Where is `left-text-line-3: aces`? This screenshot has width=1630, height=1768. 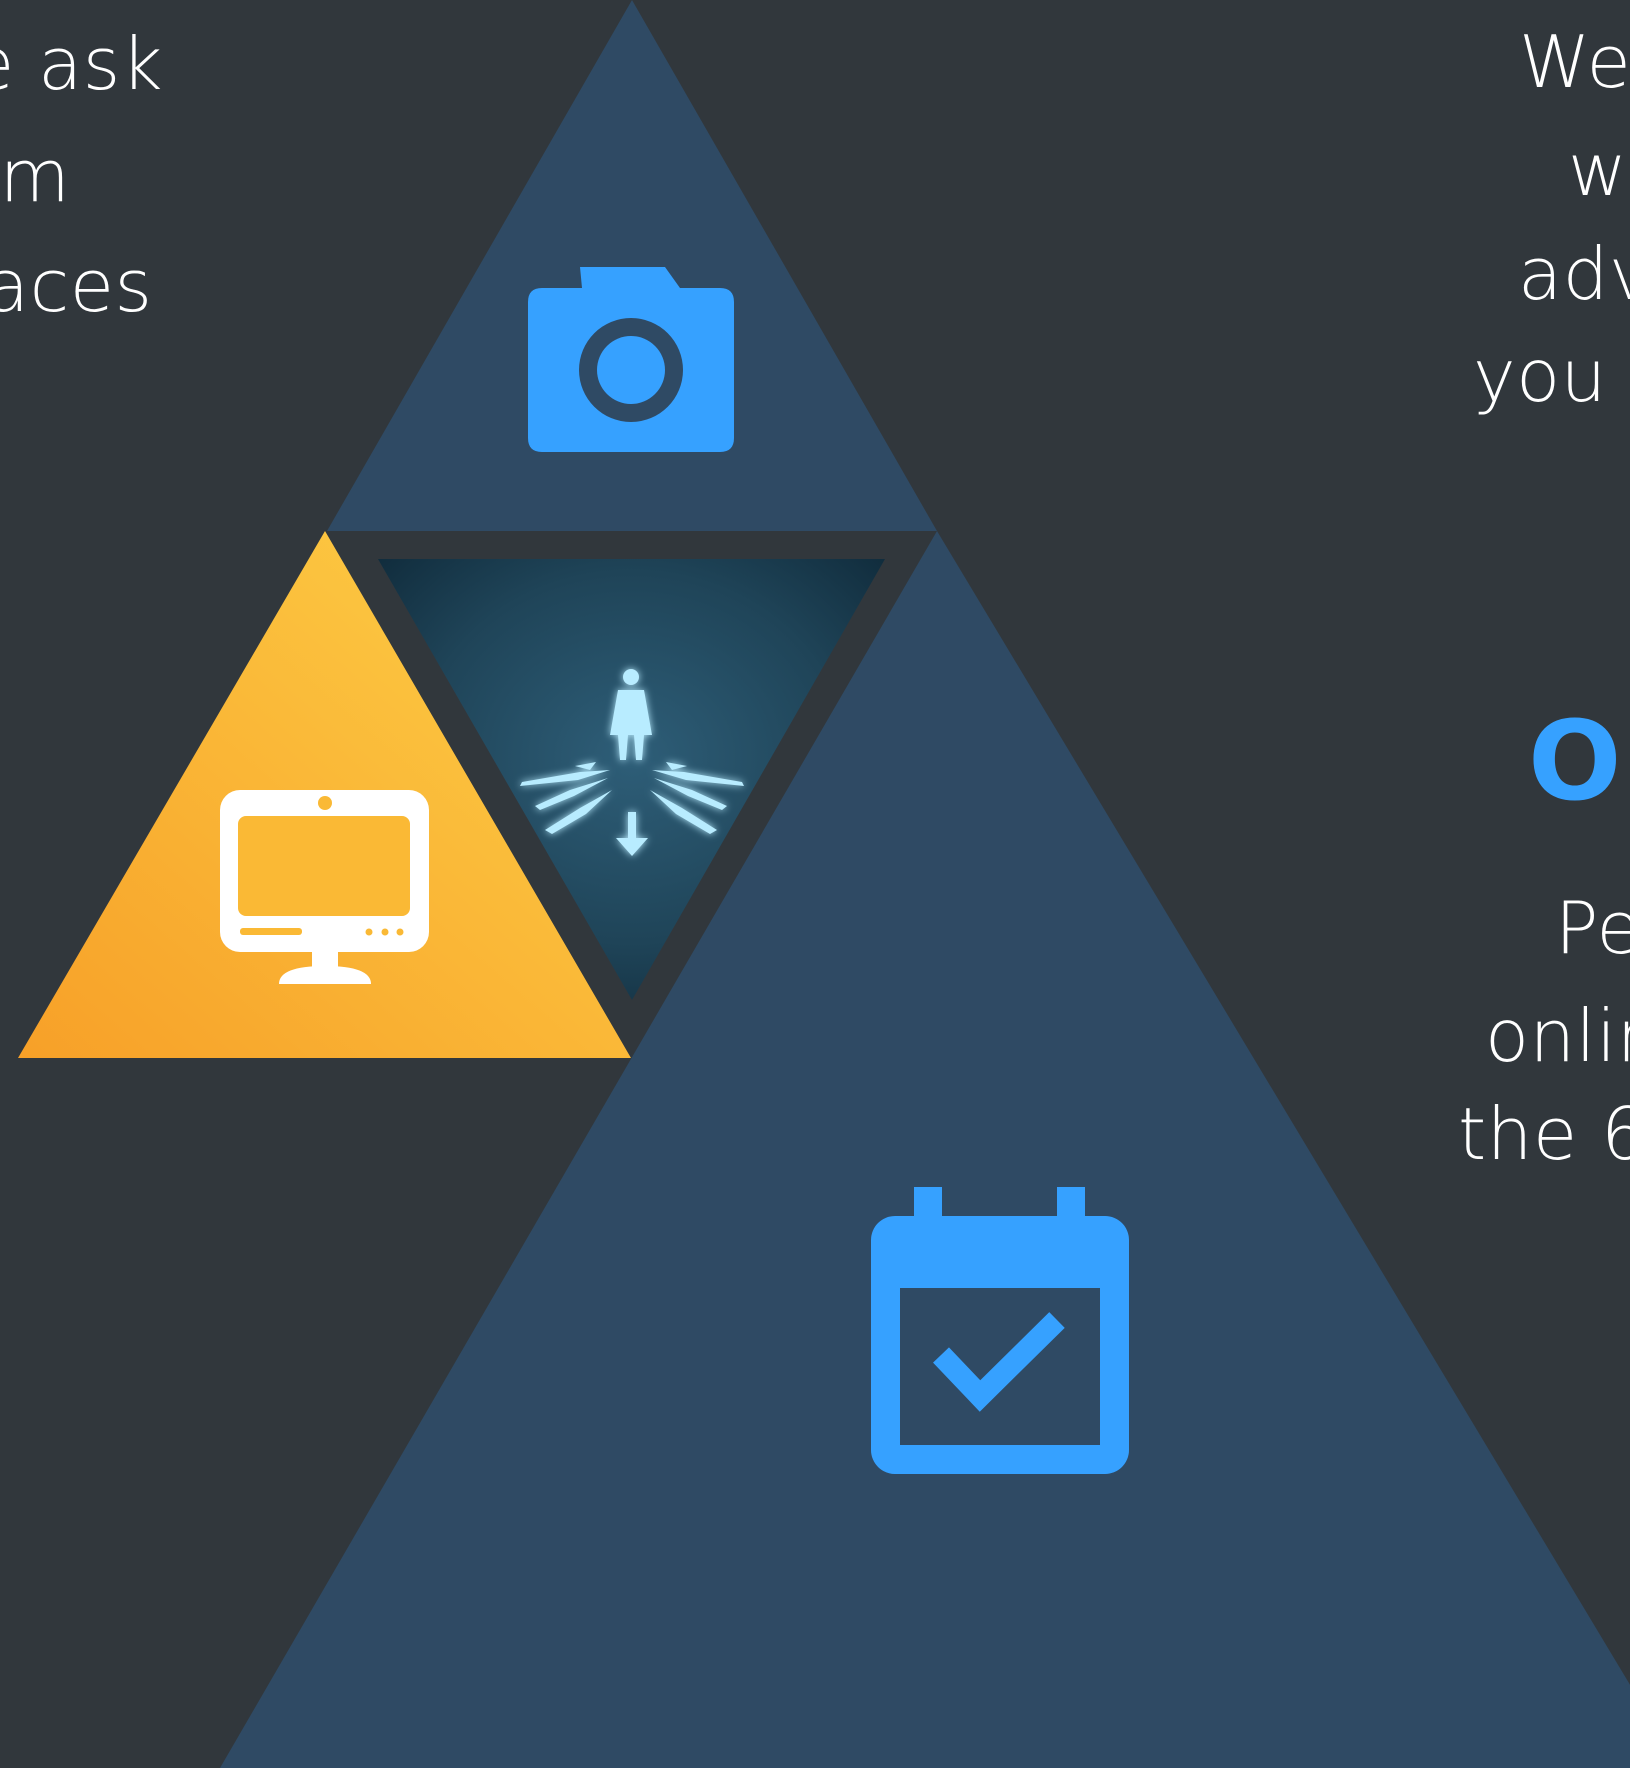 left-text-line-3: aces is located at coordinates (76, 286).